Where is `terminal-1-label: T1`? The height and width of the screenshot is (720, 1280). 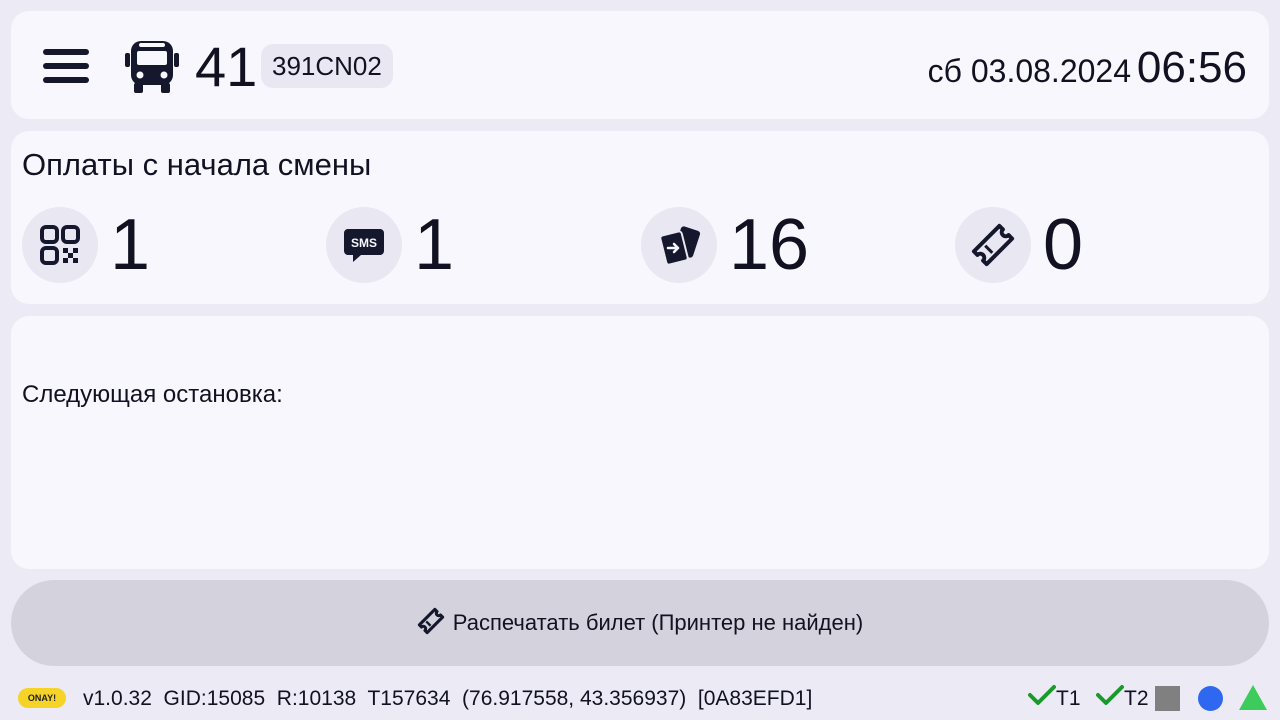 terminal-1-label: T1 is located at coordinates (1068, 698).